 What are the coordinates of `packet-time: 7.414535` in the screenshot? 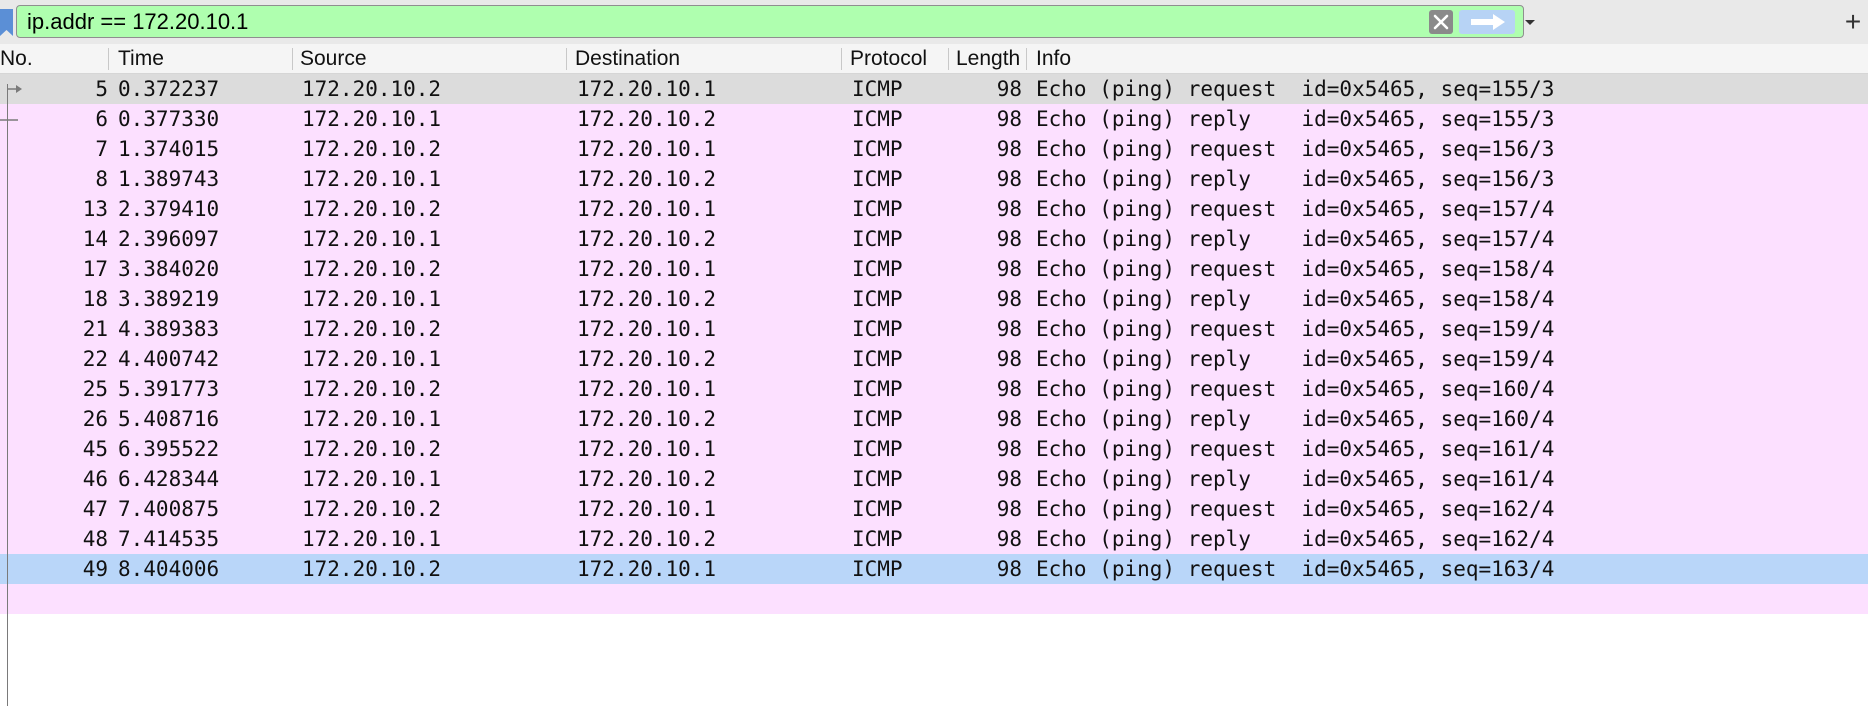 It's located at (169, 539).